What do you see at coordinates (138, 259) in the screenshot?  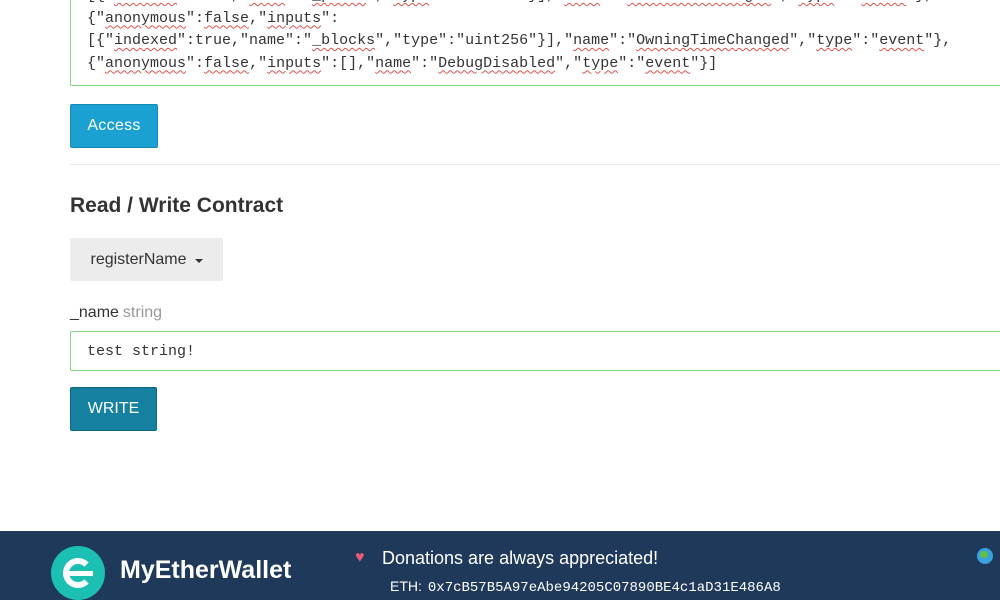 I see `function-select-label: registerName` at bounding box center [138, 259].